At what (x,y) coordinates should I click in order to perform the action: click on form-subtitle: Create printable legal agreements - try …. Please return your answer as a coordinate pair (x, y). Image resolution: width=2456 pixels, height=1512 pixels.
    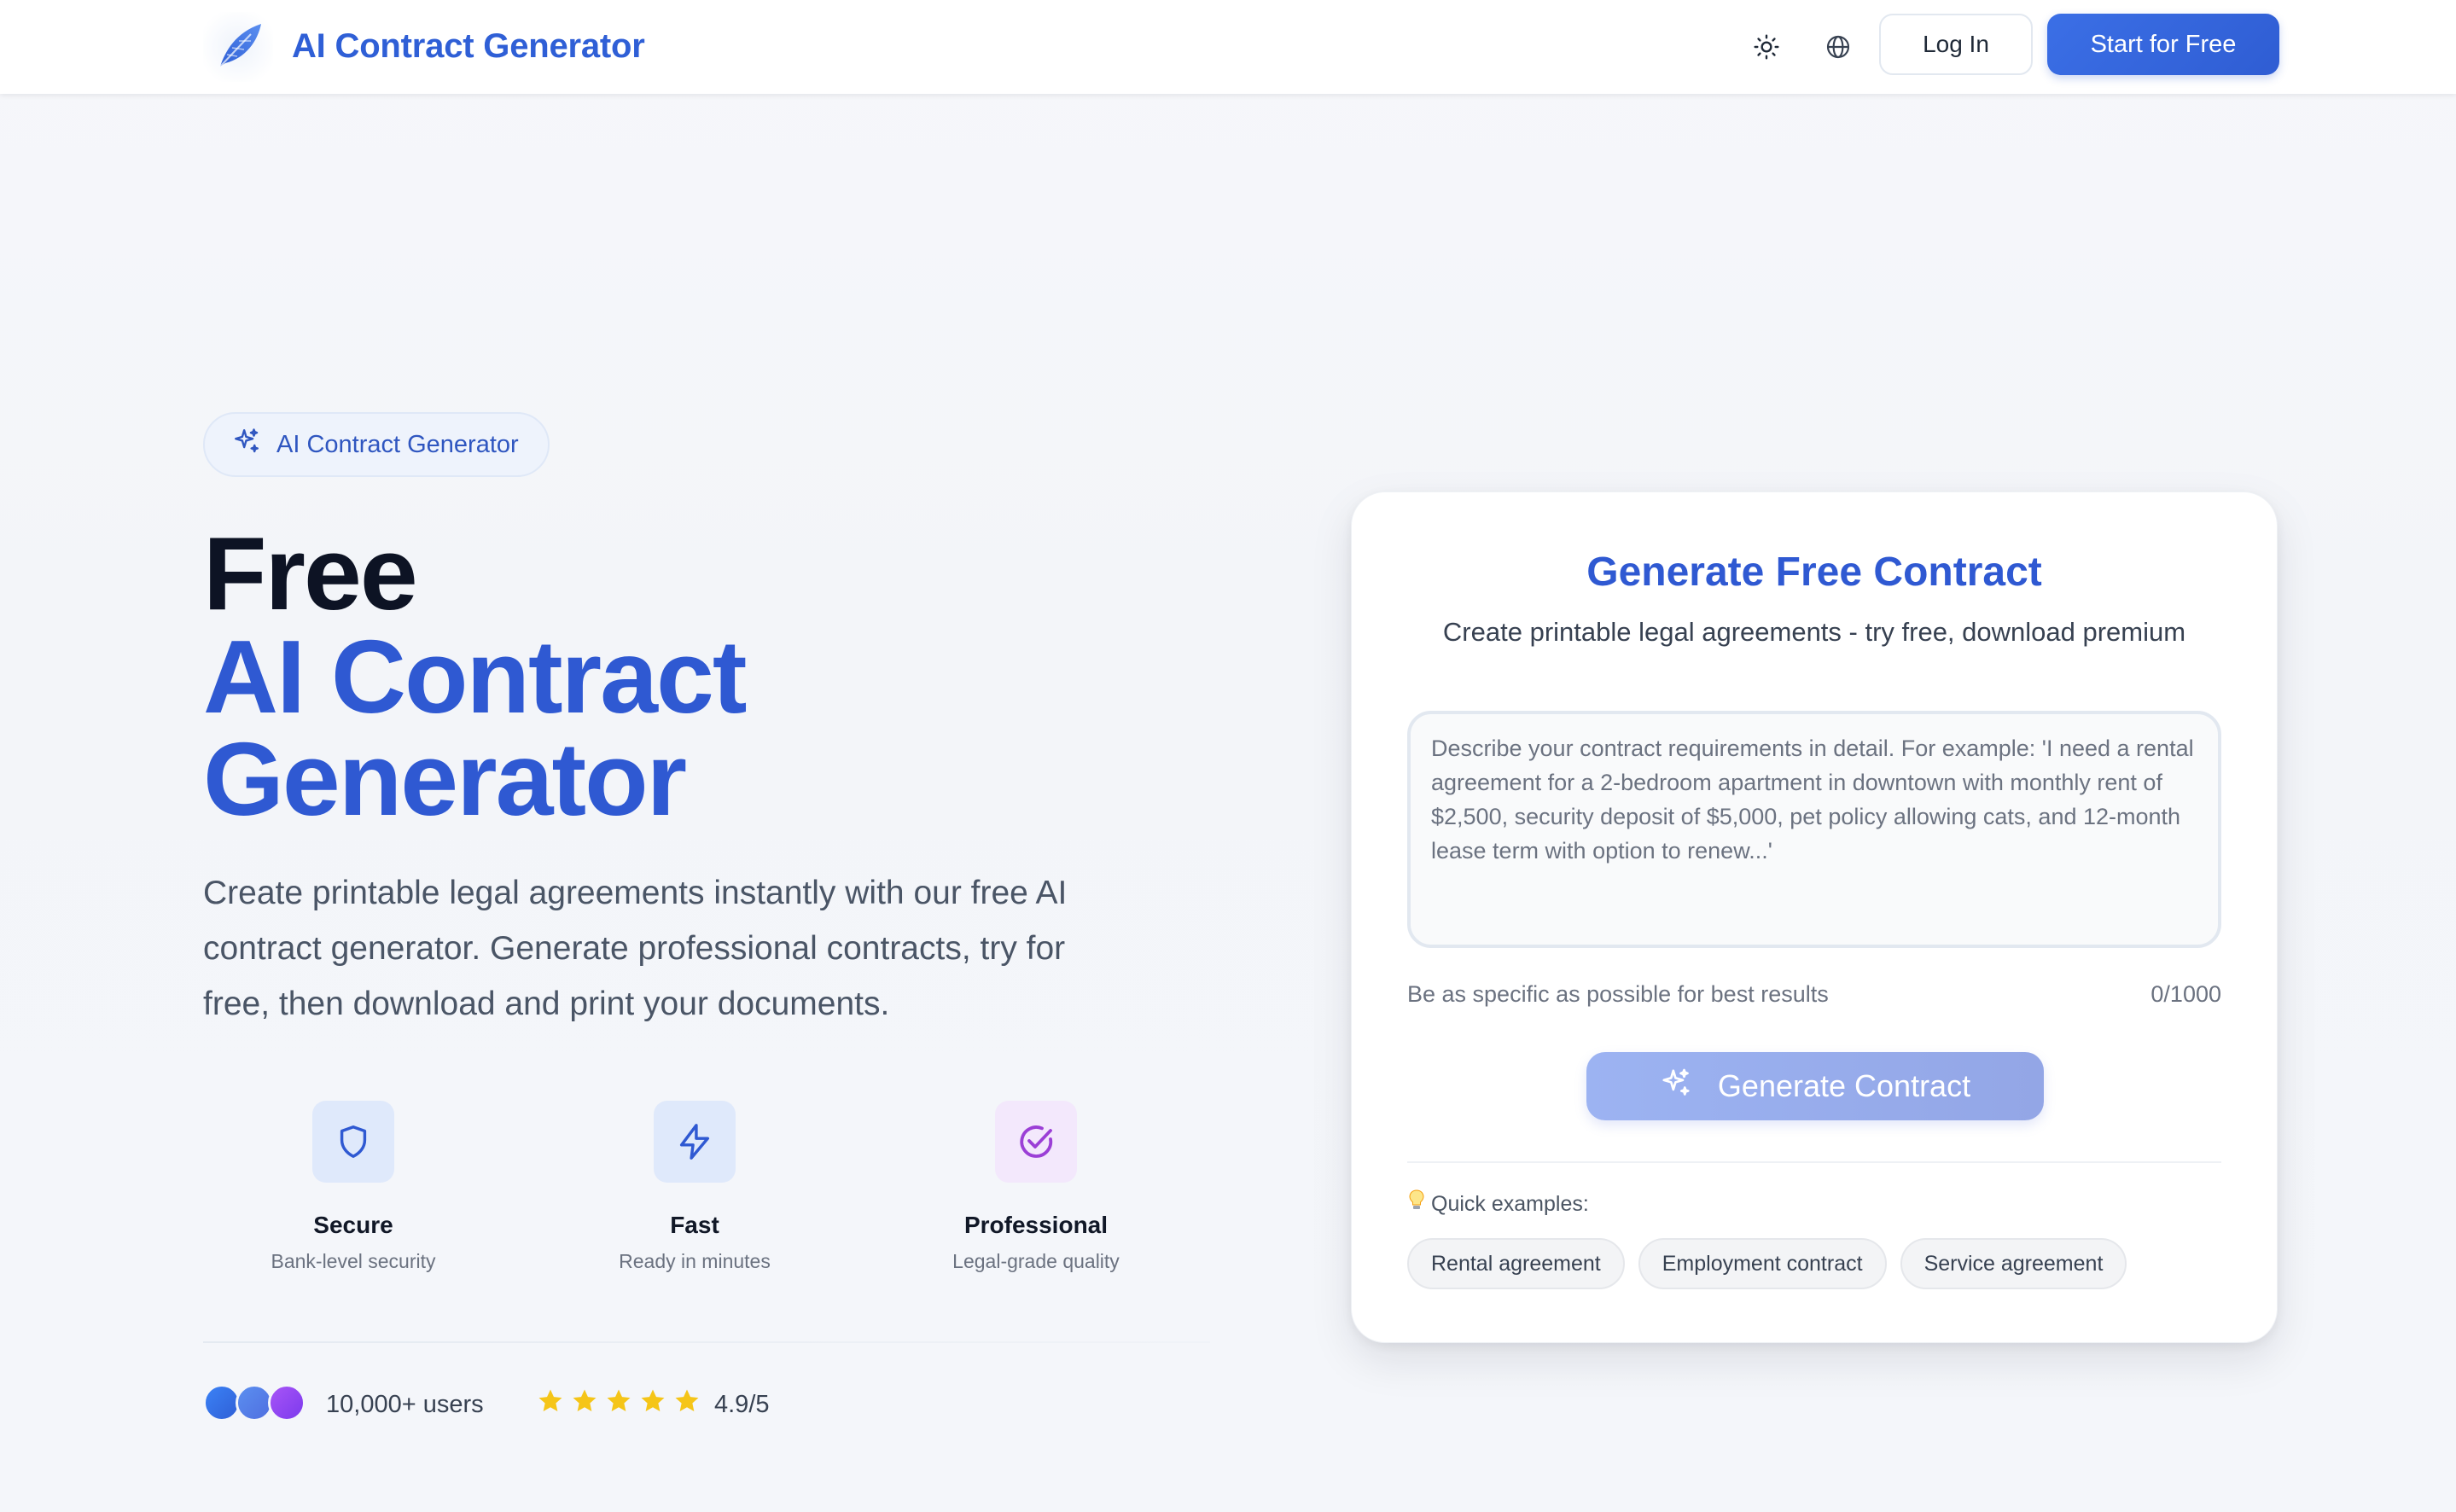
    Looking at the image, I should click on (1814, 632).